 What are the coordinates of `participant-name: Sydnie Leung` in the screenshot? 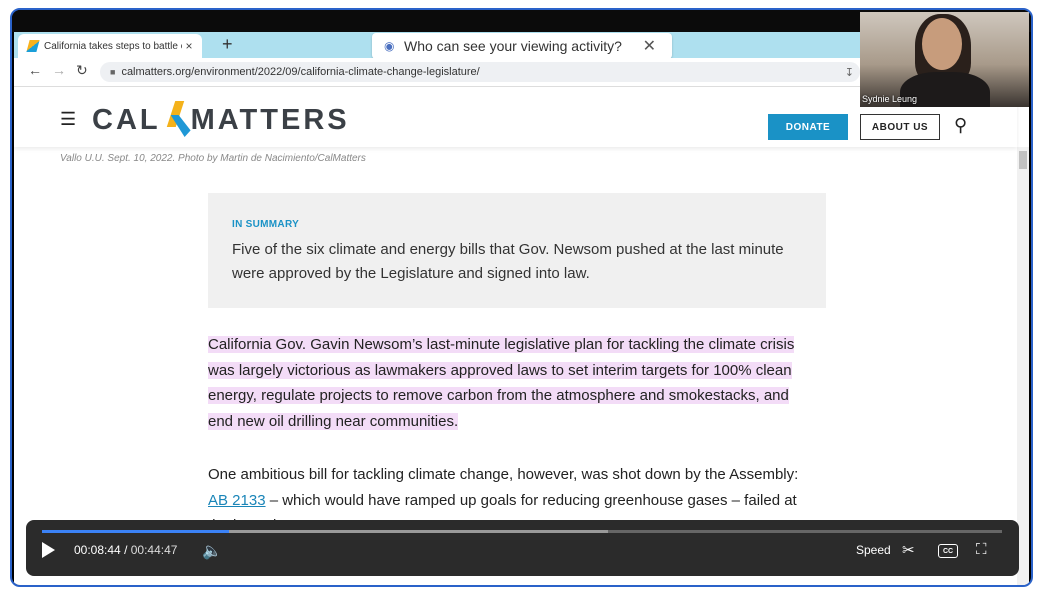 It's located at (890, 99).